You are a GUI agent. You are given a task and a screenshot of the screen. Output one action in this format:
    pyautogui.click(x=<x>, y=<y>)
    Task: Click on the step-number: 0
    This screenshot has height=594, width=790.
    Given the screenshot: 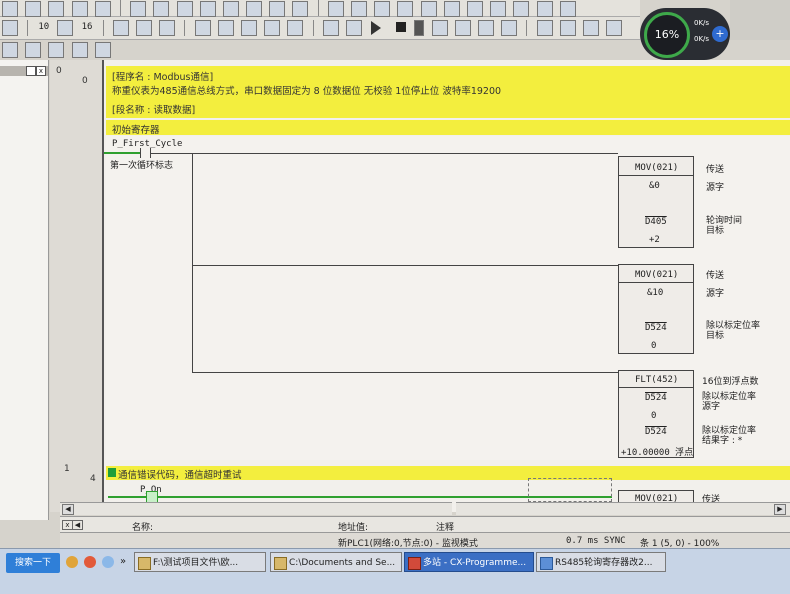 What is the action you would take?
    pyautogui.click(x=85, y=81)
    